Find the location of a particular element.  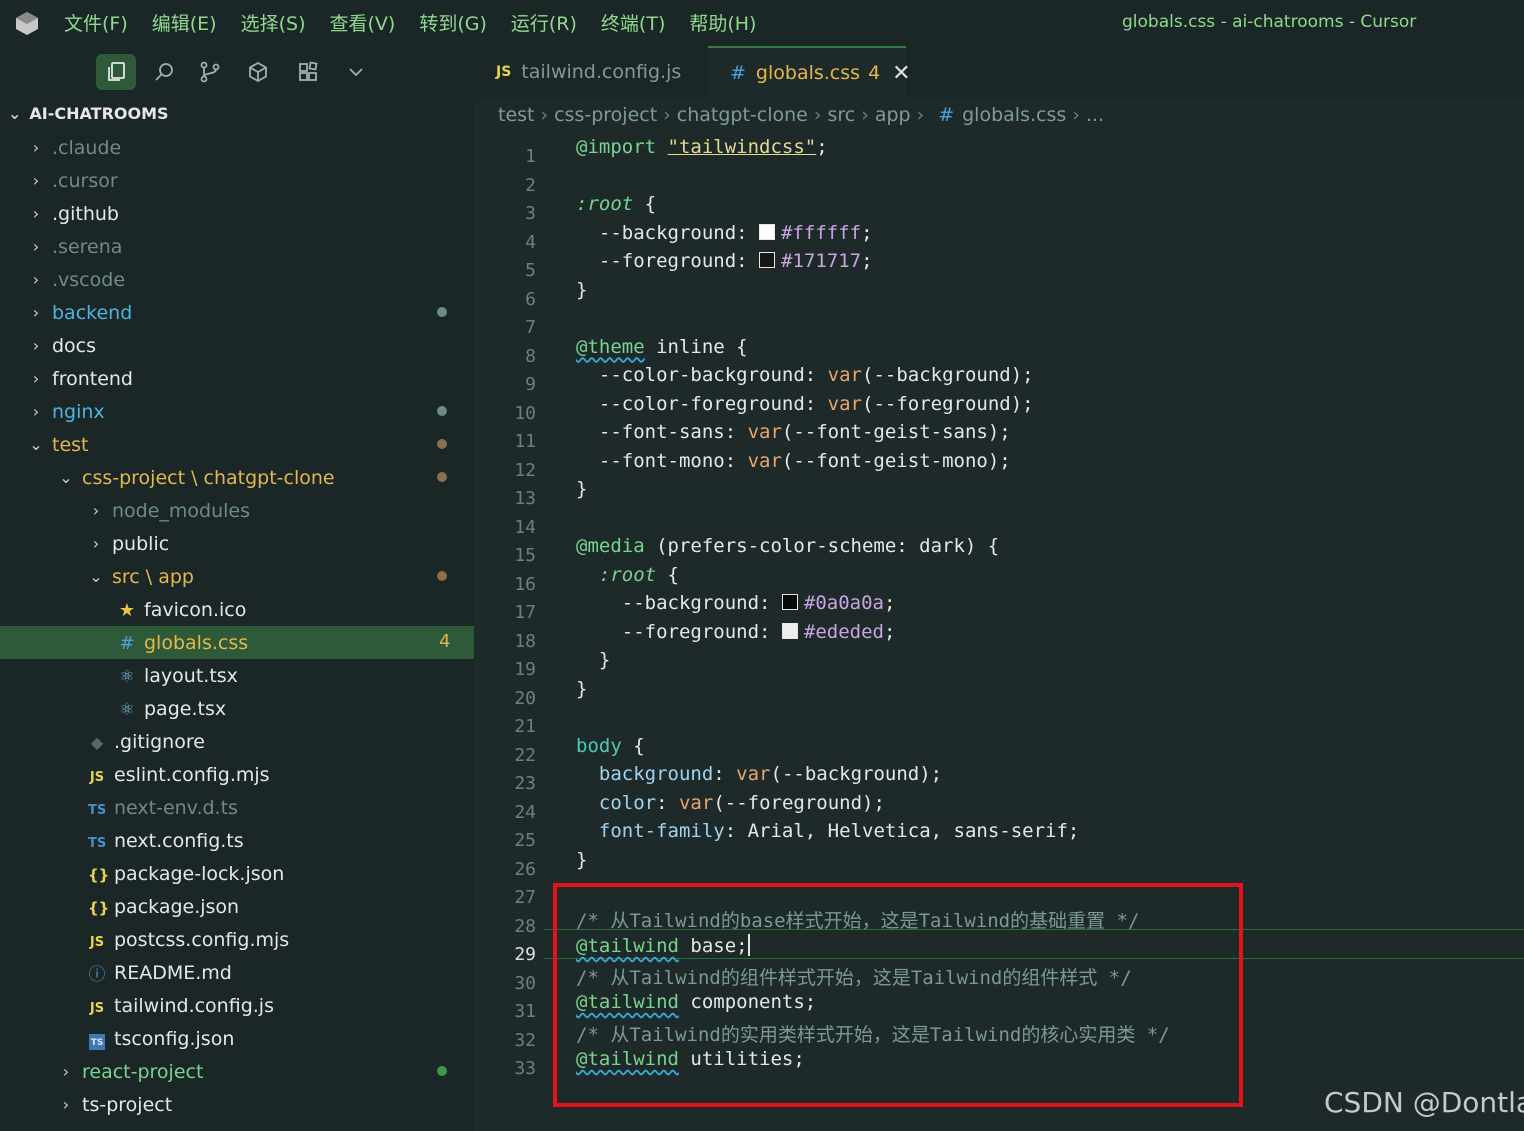

tree-item: ◆ .gitignore is located at coordinates (237, 741).